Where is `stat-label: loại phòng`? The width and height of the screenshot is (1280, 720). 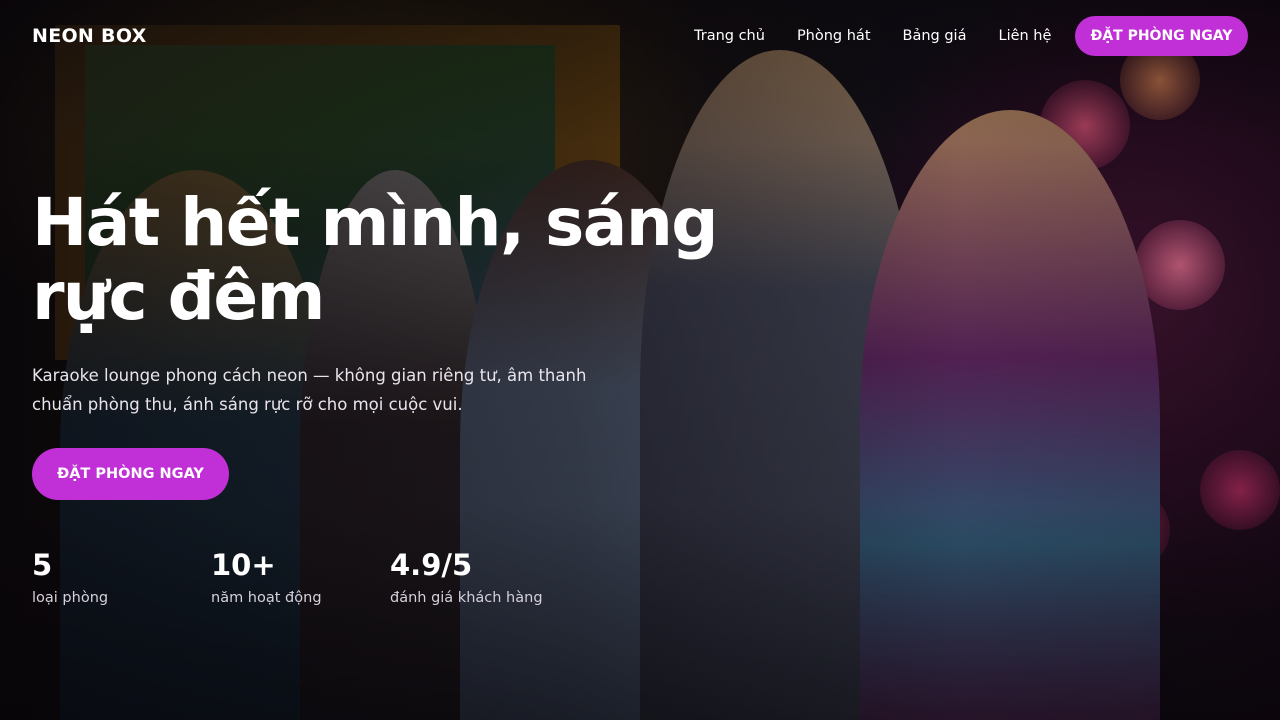
stat-label: loại phòng is located at coordinates (70, 598).